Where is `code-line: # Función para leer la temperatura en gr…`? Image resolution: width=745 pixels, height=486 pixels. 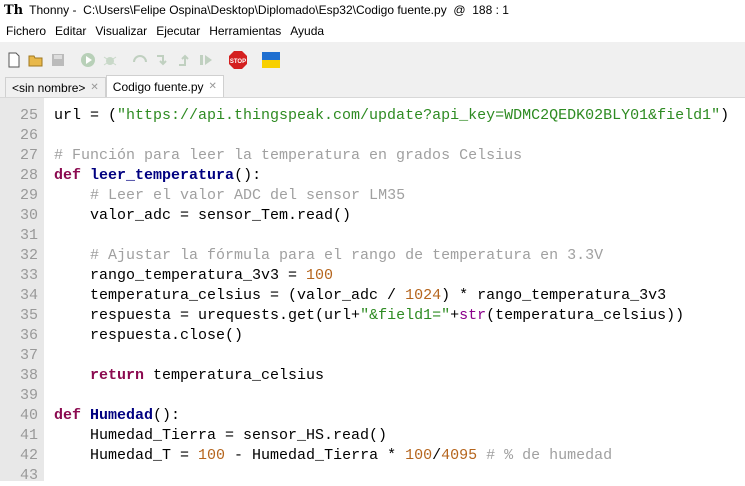
code-line: # Función para leer la temperatura en gr… is located at coordinates (391, 156).